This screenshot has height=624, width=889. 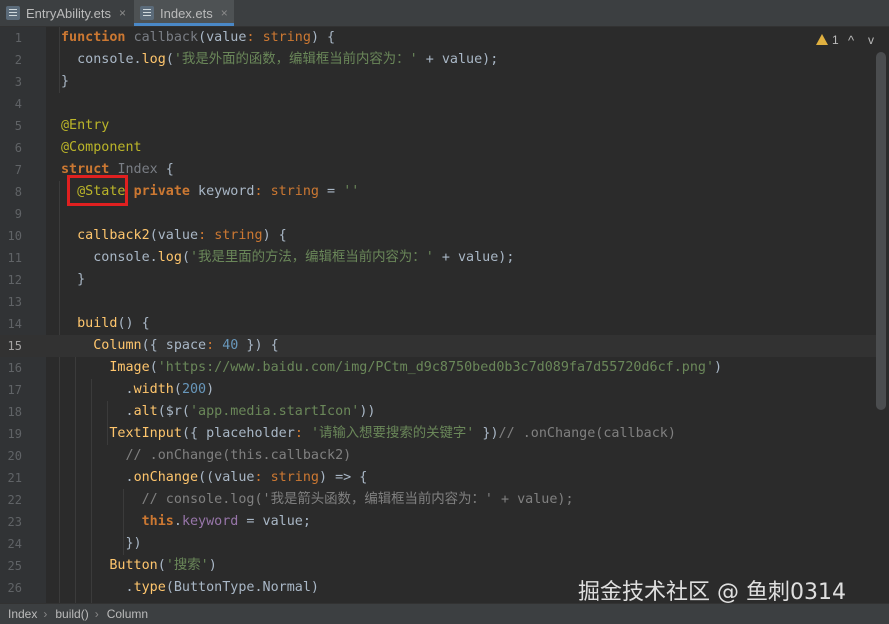 What do you see at coordinates (206, 456) in the screenshot?
I see `code-text: // .onChange(this.callback2)` at bounding box center [206, 456].